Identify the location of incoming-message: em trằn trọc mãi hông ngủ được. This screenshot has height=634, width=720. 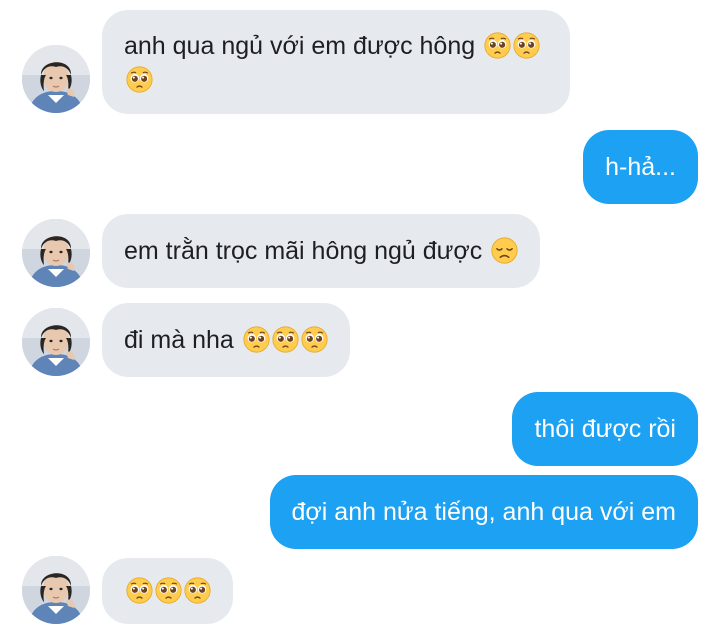
(321, 251).